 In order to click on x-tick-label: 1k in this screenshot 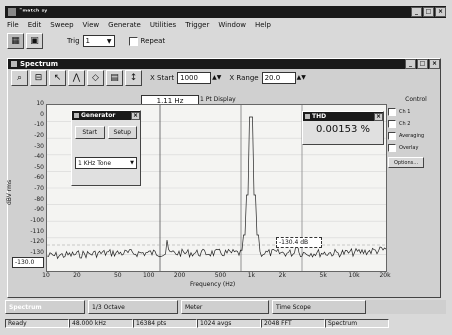, I will do `click(251, 275)`.